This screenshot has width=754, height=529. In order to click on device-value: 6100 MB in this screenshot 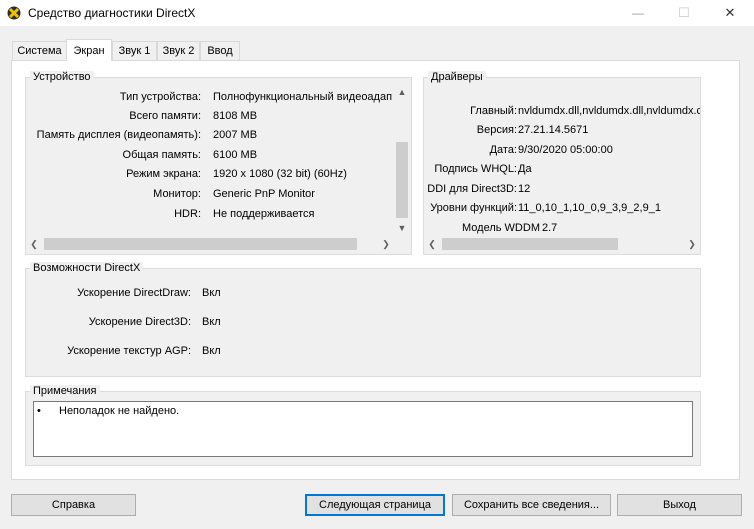, I will do `click(235, 155)`.